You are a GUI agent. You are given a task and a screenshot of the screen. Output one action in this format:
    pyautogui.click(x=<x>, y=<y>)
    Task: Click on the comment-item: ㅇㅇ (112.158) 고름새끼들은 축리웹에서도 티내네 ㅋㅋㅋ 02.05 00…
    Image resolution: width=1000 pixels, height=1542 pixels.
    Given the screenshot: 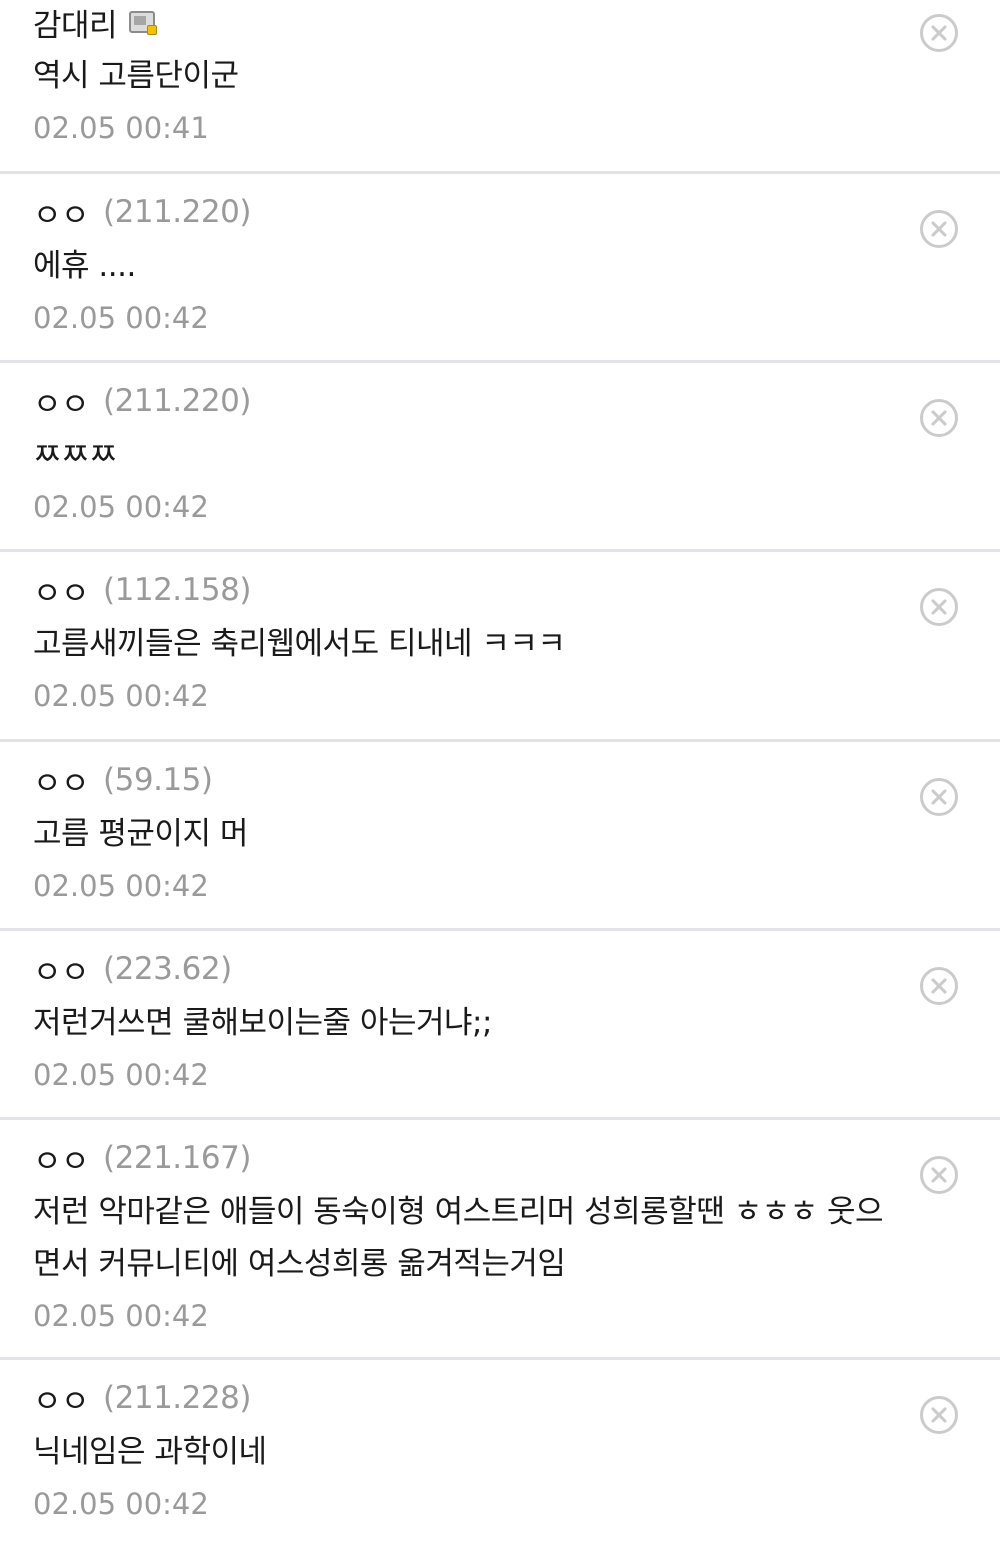 What is the action you would take?
    pyautogui.click(x=500, y=647)
    